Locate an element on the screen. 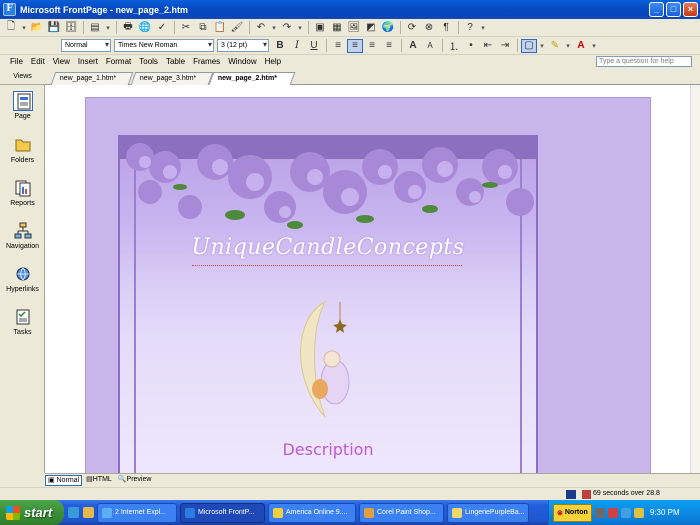 Image resolution: width=700 pixels, height=525 pixels. preview-view-button: 🔍Preview is located at coordinates (135, 480).